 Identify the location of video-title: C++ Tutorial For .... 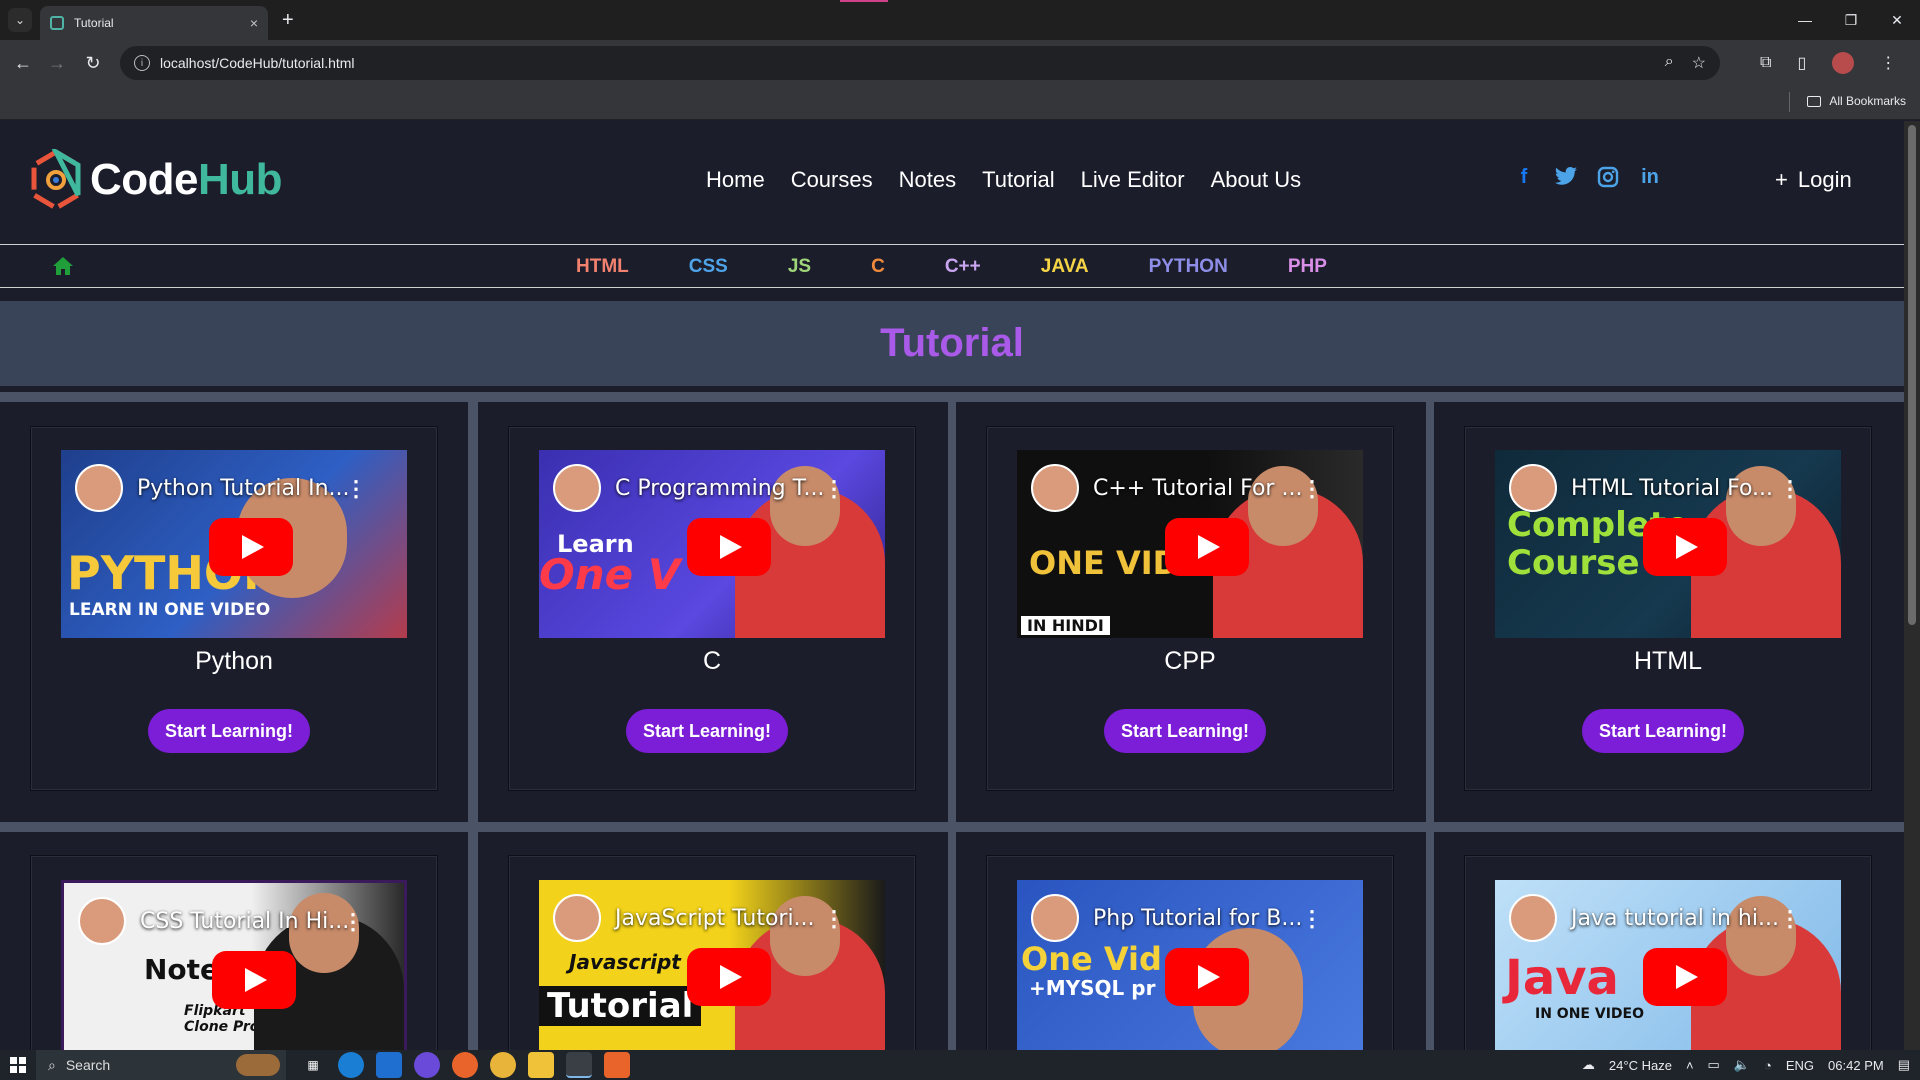
(1197, 488).